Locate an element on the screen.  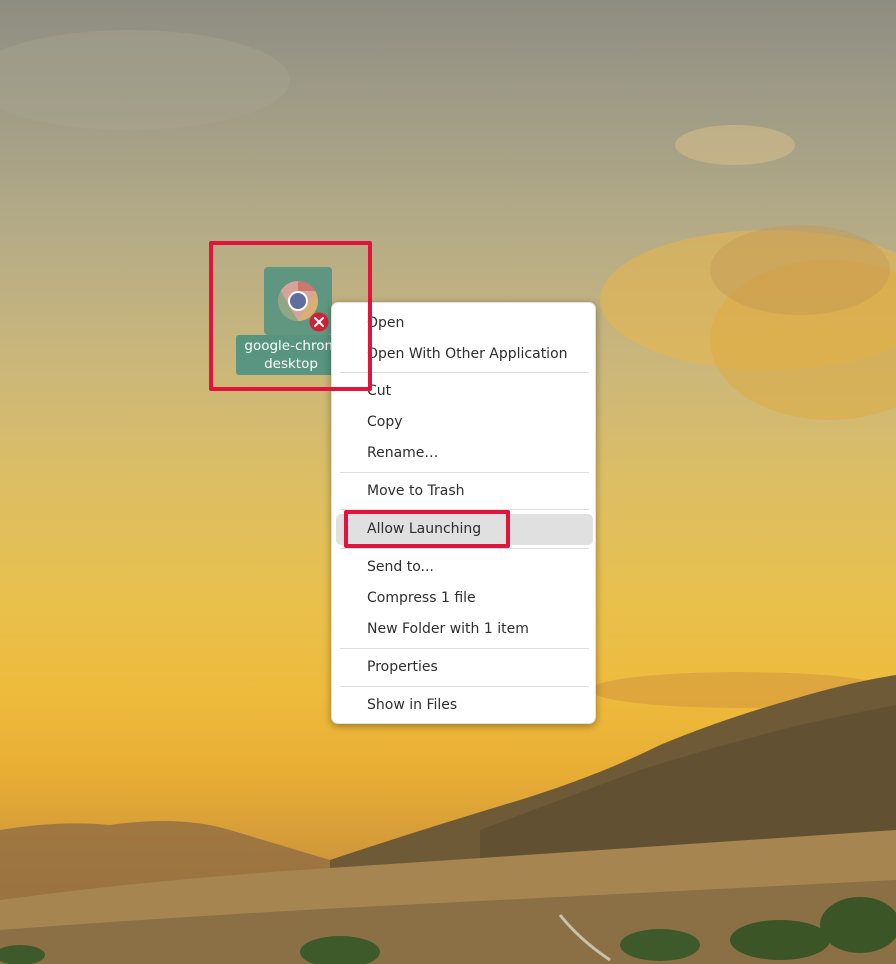
menu-item-move-to-trash: Move to Trash is located at coordinates (464, 491).